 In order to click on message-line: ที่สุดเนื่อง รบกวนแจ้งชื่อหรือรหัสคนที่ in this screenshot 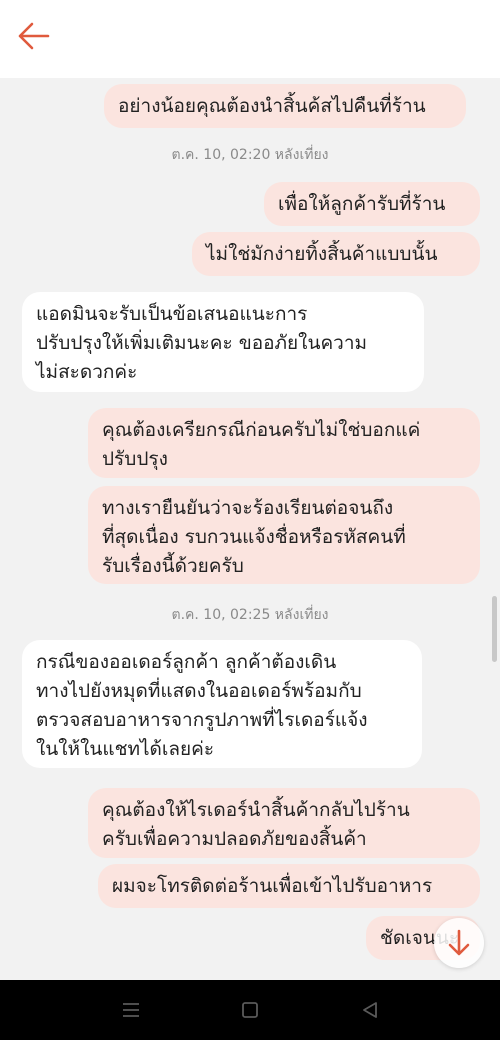, I will do `click(254, 537)`.